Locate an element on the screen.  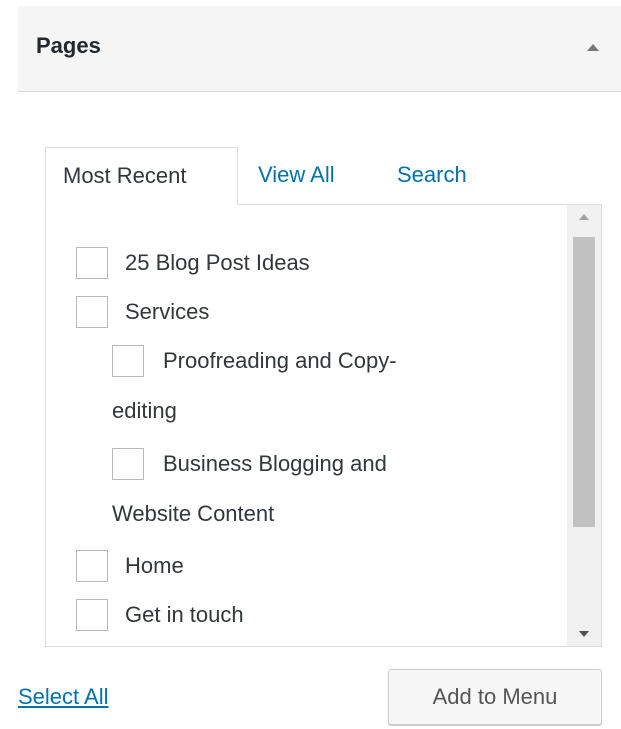
list-item-label: 25 Blog Post Ideas is located at coordinates (217, 262).